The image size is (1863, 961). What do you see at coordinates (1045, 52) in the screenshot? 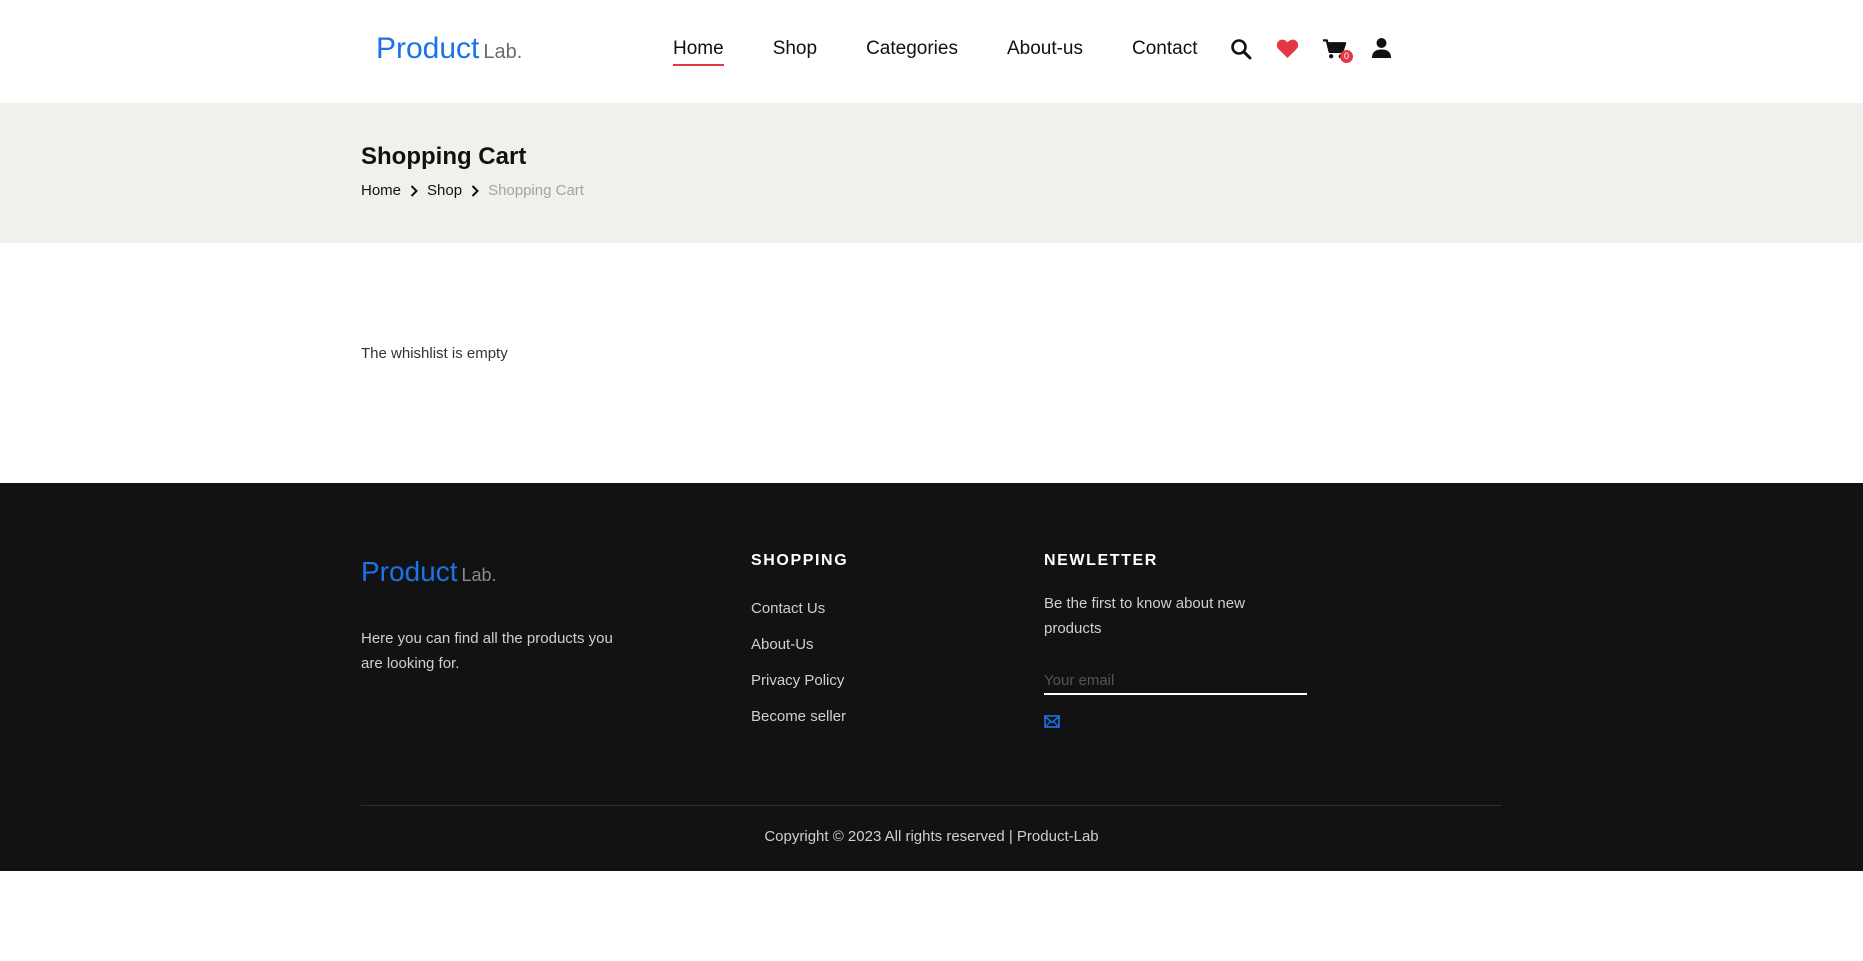
I see `nav-about-us: About-us` at bounding box center [1045, 52].